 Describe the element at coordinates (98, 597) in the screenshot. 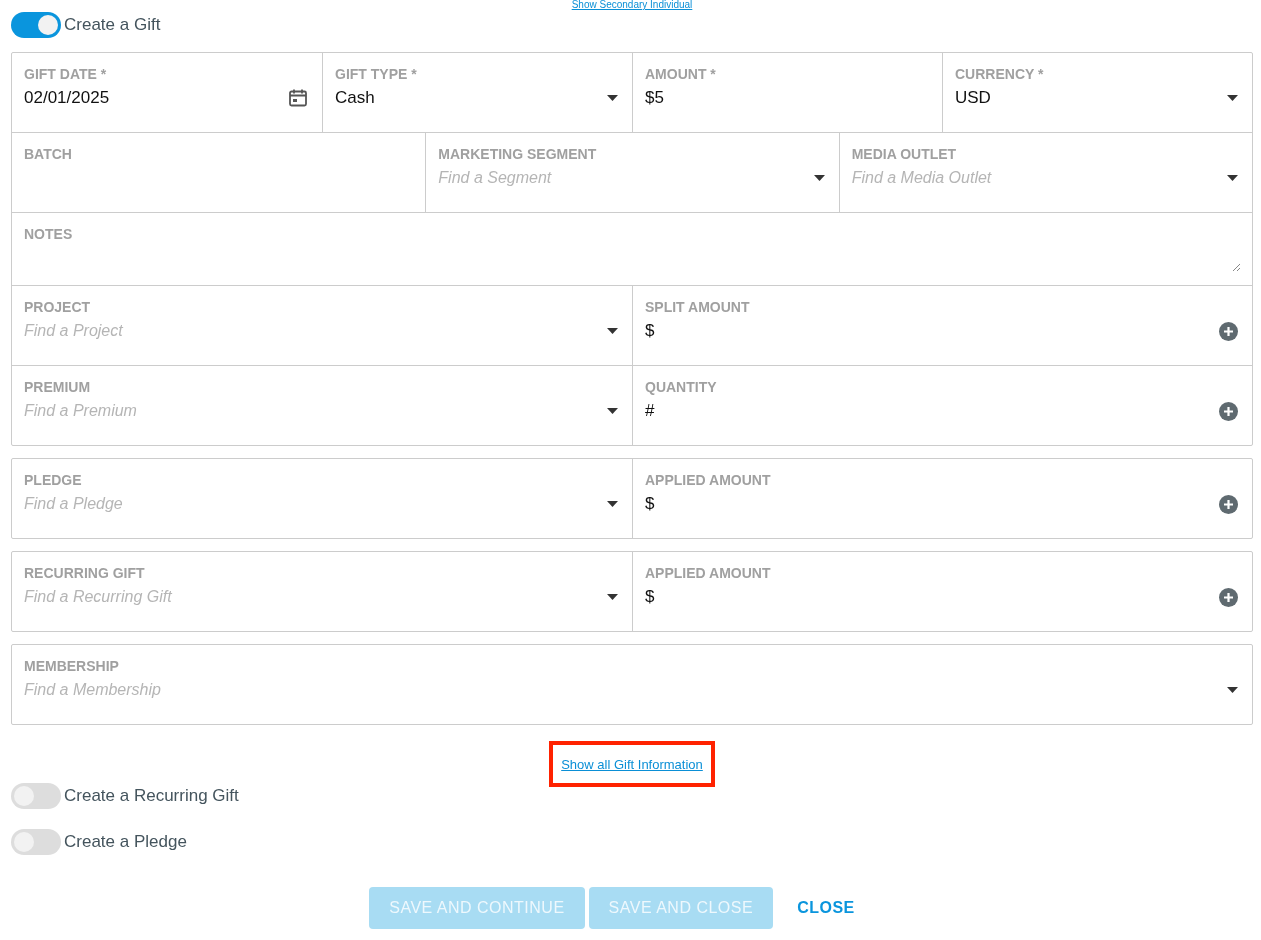

I see `field-placeholder: Find a Recurring Gift` at that location.